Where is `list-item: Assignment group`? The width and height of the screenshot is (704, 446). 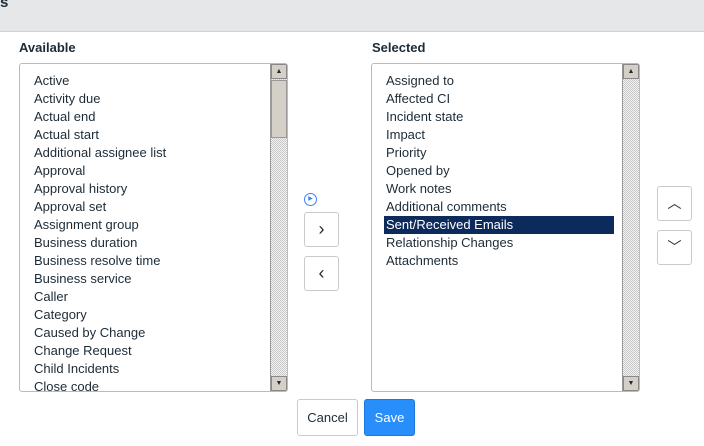 list-item: Assignment group is located at coordinates (100, 225).